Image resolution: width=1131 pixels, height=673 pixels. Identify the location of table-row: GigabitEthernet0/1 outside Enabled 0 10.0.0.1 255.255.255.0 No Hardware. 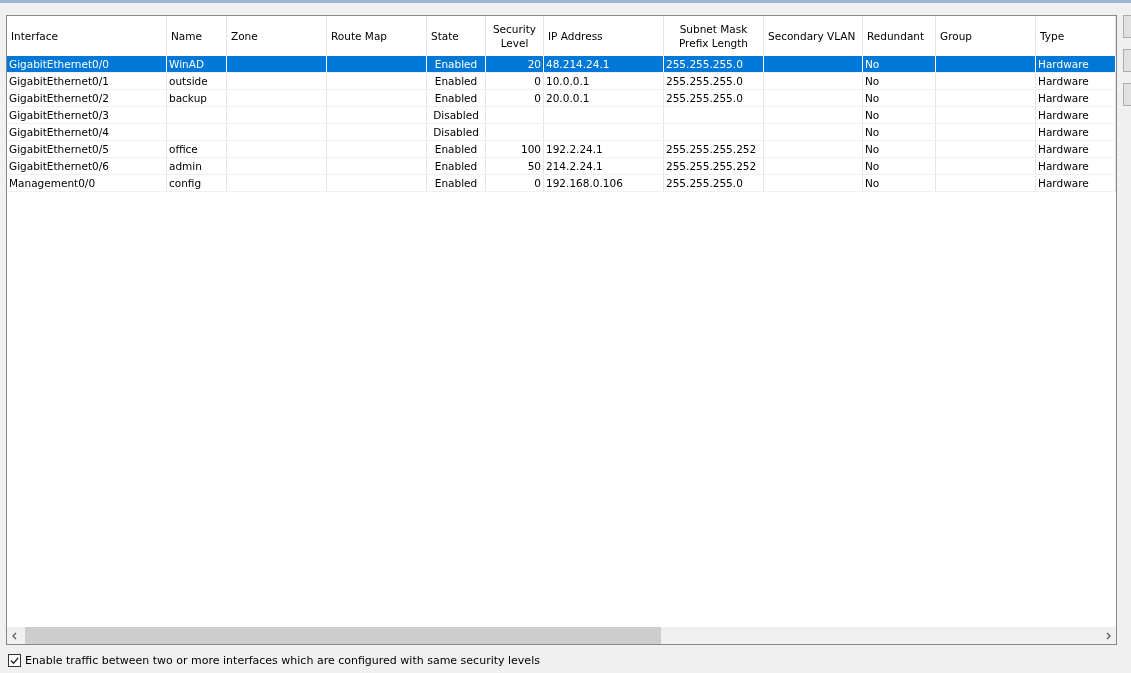
(561, 81).